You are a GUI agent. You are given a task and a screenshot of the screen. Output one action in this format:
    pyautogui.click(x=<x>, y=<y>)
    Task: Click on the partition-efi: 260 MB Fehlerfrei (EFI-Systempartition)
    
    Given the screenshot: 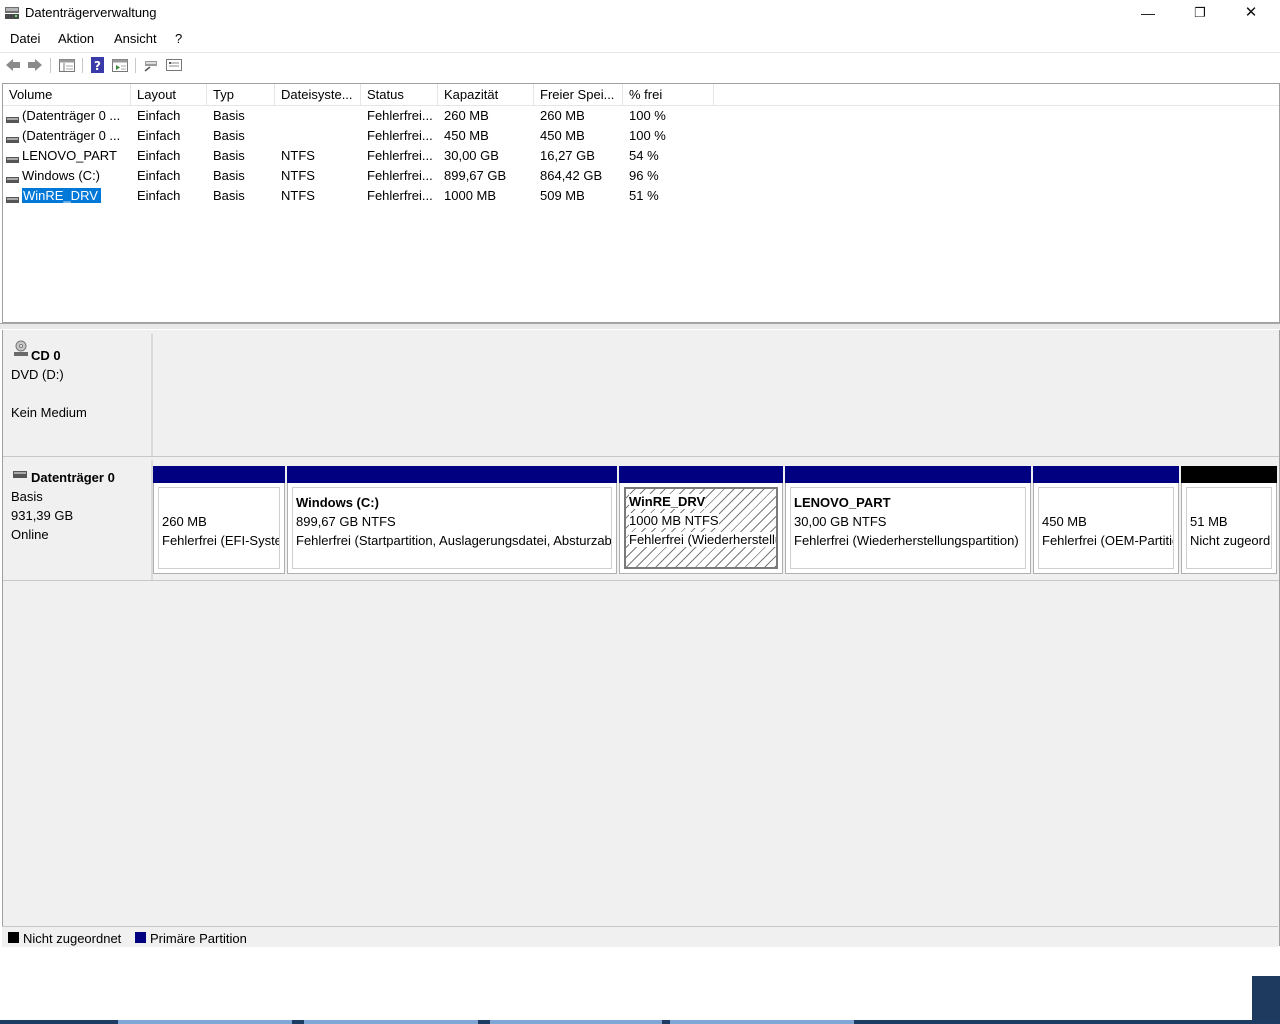 What is the action you would take?
    pyautogui.click(x=219, y=520)
    